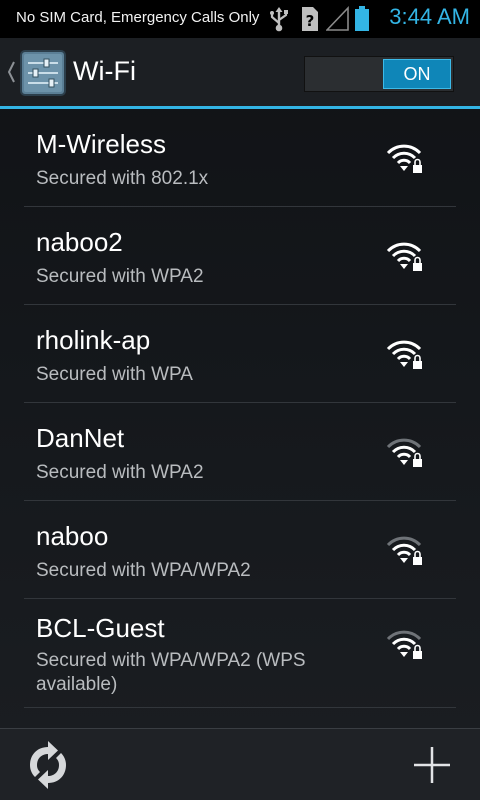 The height and width of the screenshot is (800, 480). Describe the element at coordinates (417, 74) in the screenshot. I see `wifi-toggle-on-label: ON` at that location.